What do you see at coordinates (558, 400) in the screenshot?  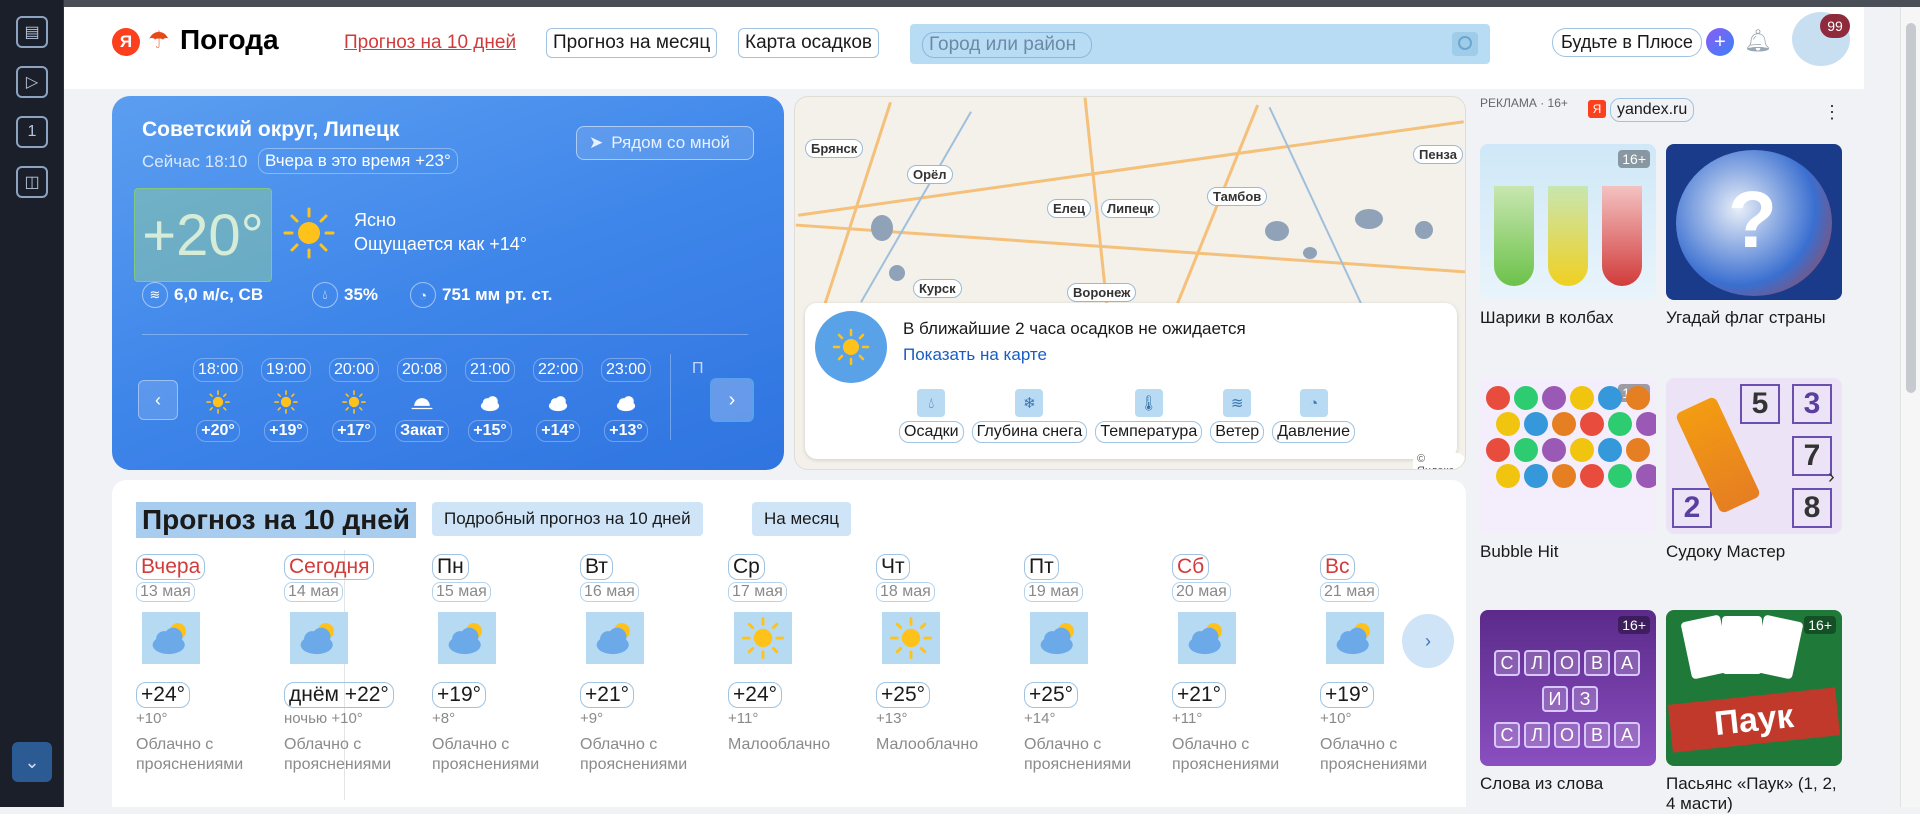 I see `hour-item: 22:00 +14°` at bounding box center [558, 400].